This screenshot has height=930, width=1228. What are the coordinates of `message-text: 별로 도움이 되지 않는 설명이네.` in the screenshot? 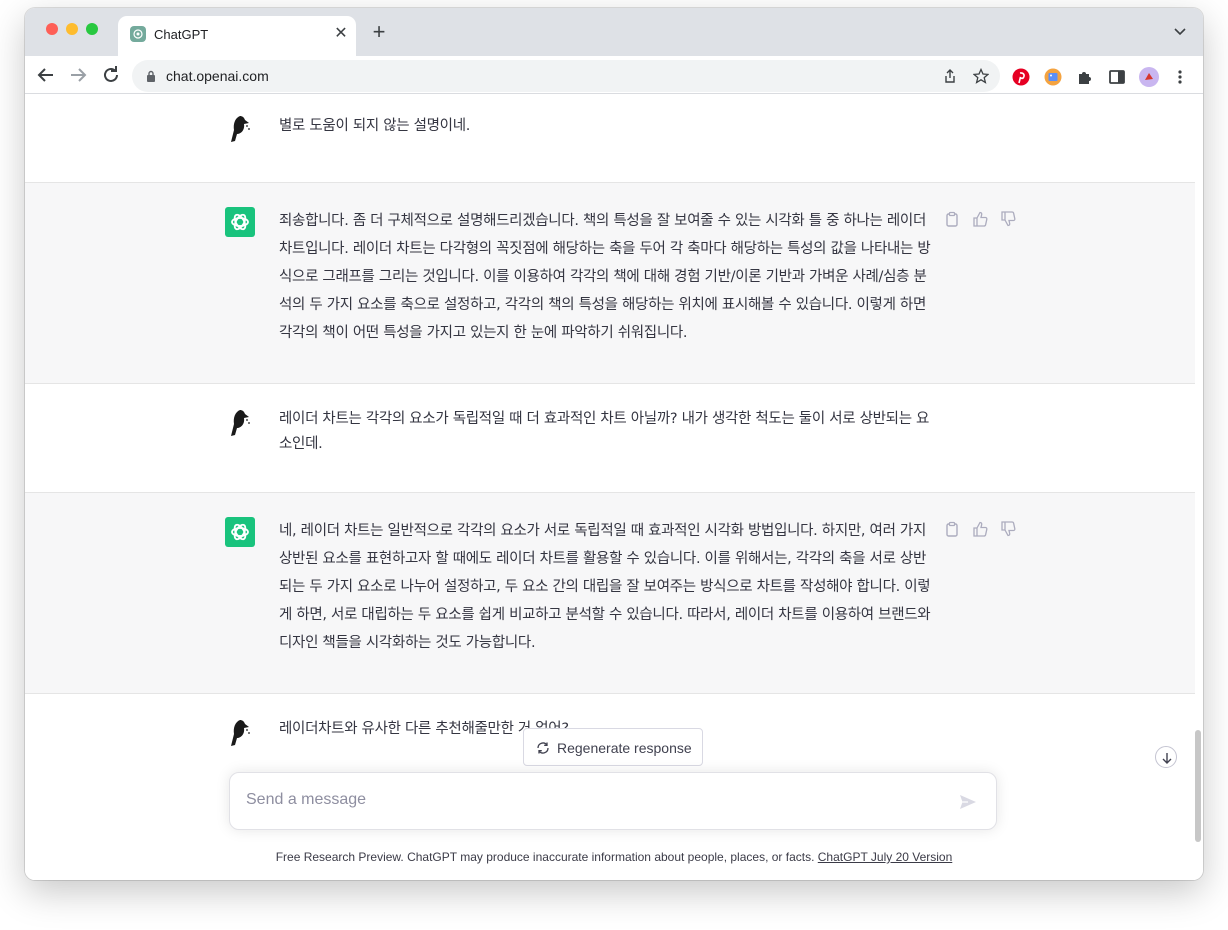 It's located at (375, 126).